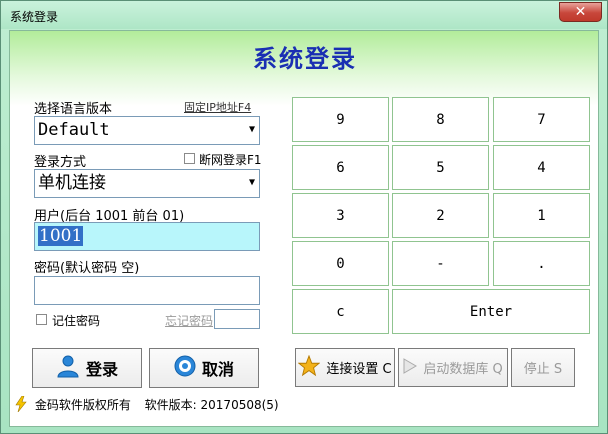 The height and width of the screenshot is (434, 608). I want to click on fixed-ip-link: 固定IP地址F4, so click(217, 107).